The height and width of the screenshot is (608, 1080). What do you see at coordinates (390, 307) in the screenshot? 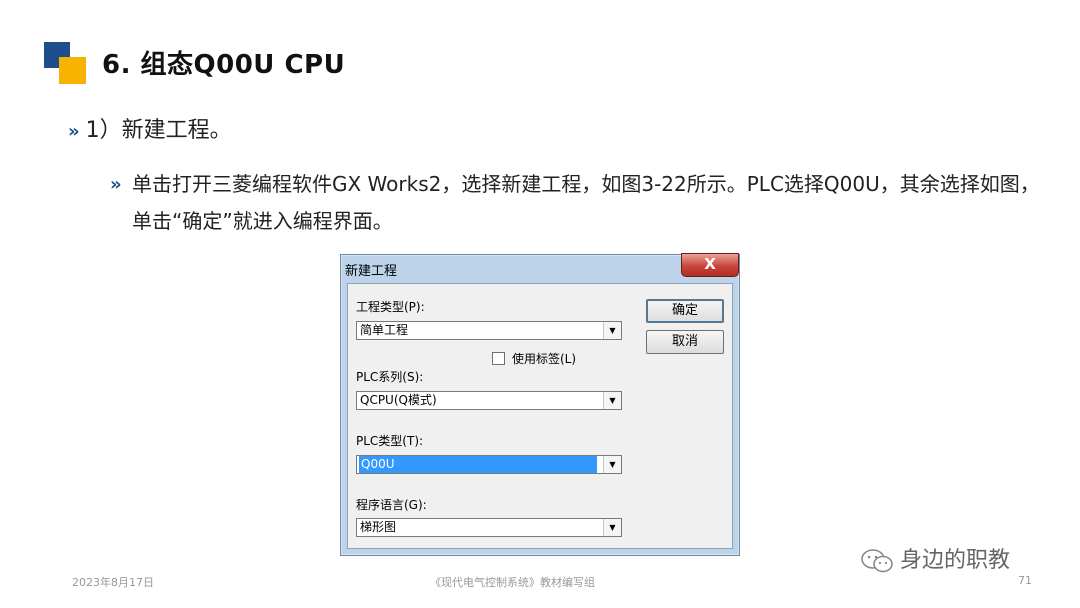
I see `project-type-label: 工程类型(P):` at bounding box center [390, 307].